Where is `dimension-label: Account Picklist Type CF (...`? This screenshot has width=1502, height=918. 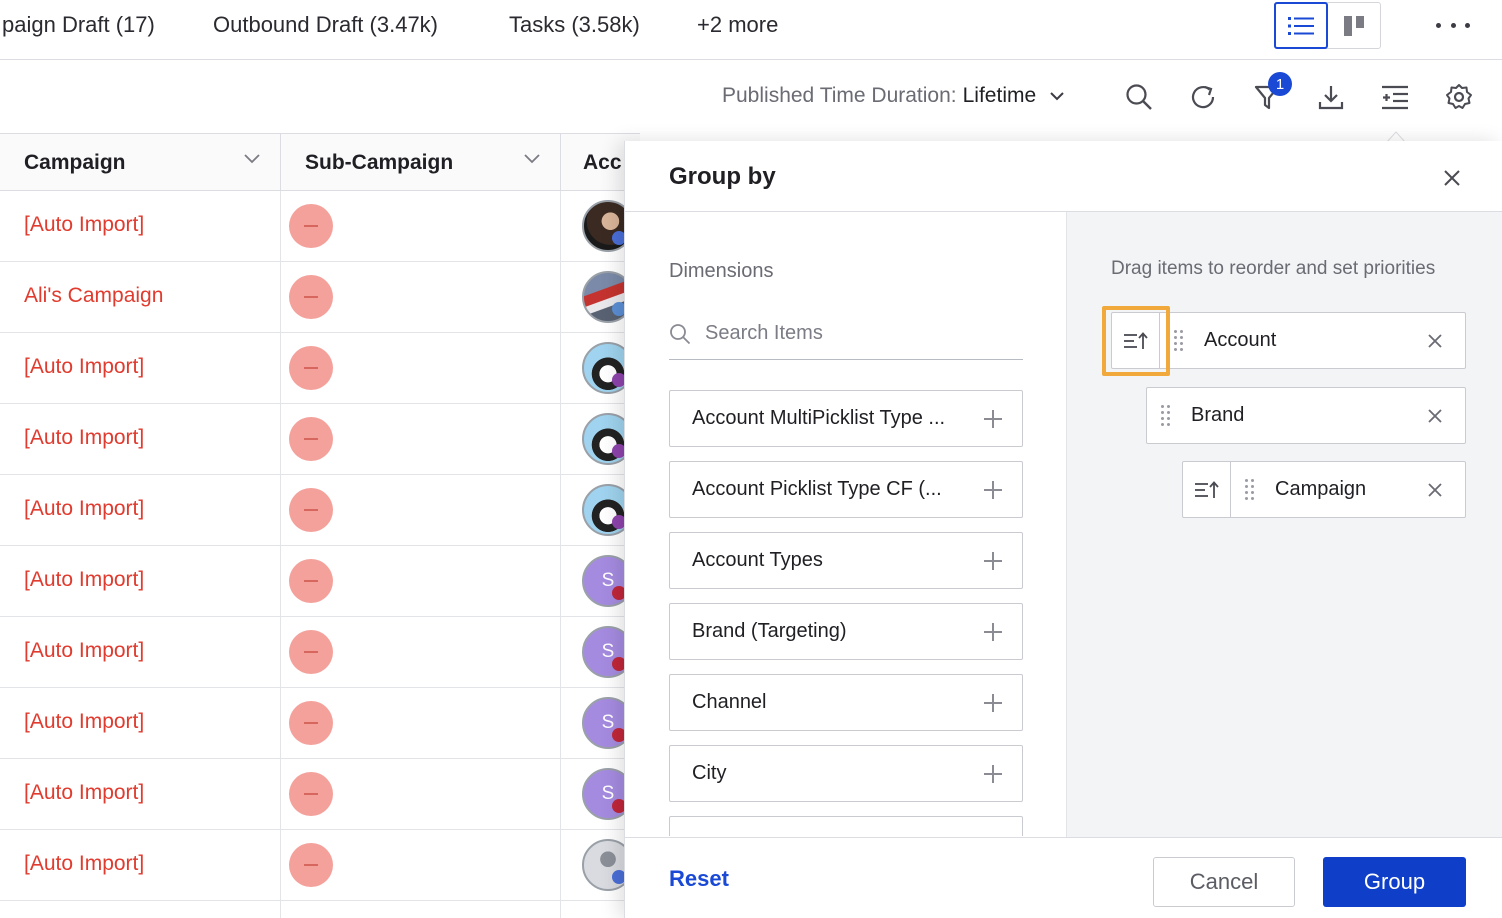
dimension-label: Account Picklist Type CF (... is located at coordinates (817, 489).